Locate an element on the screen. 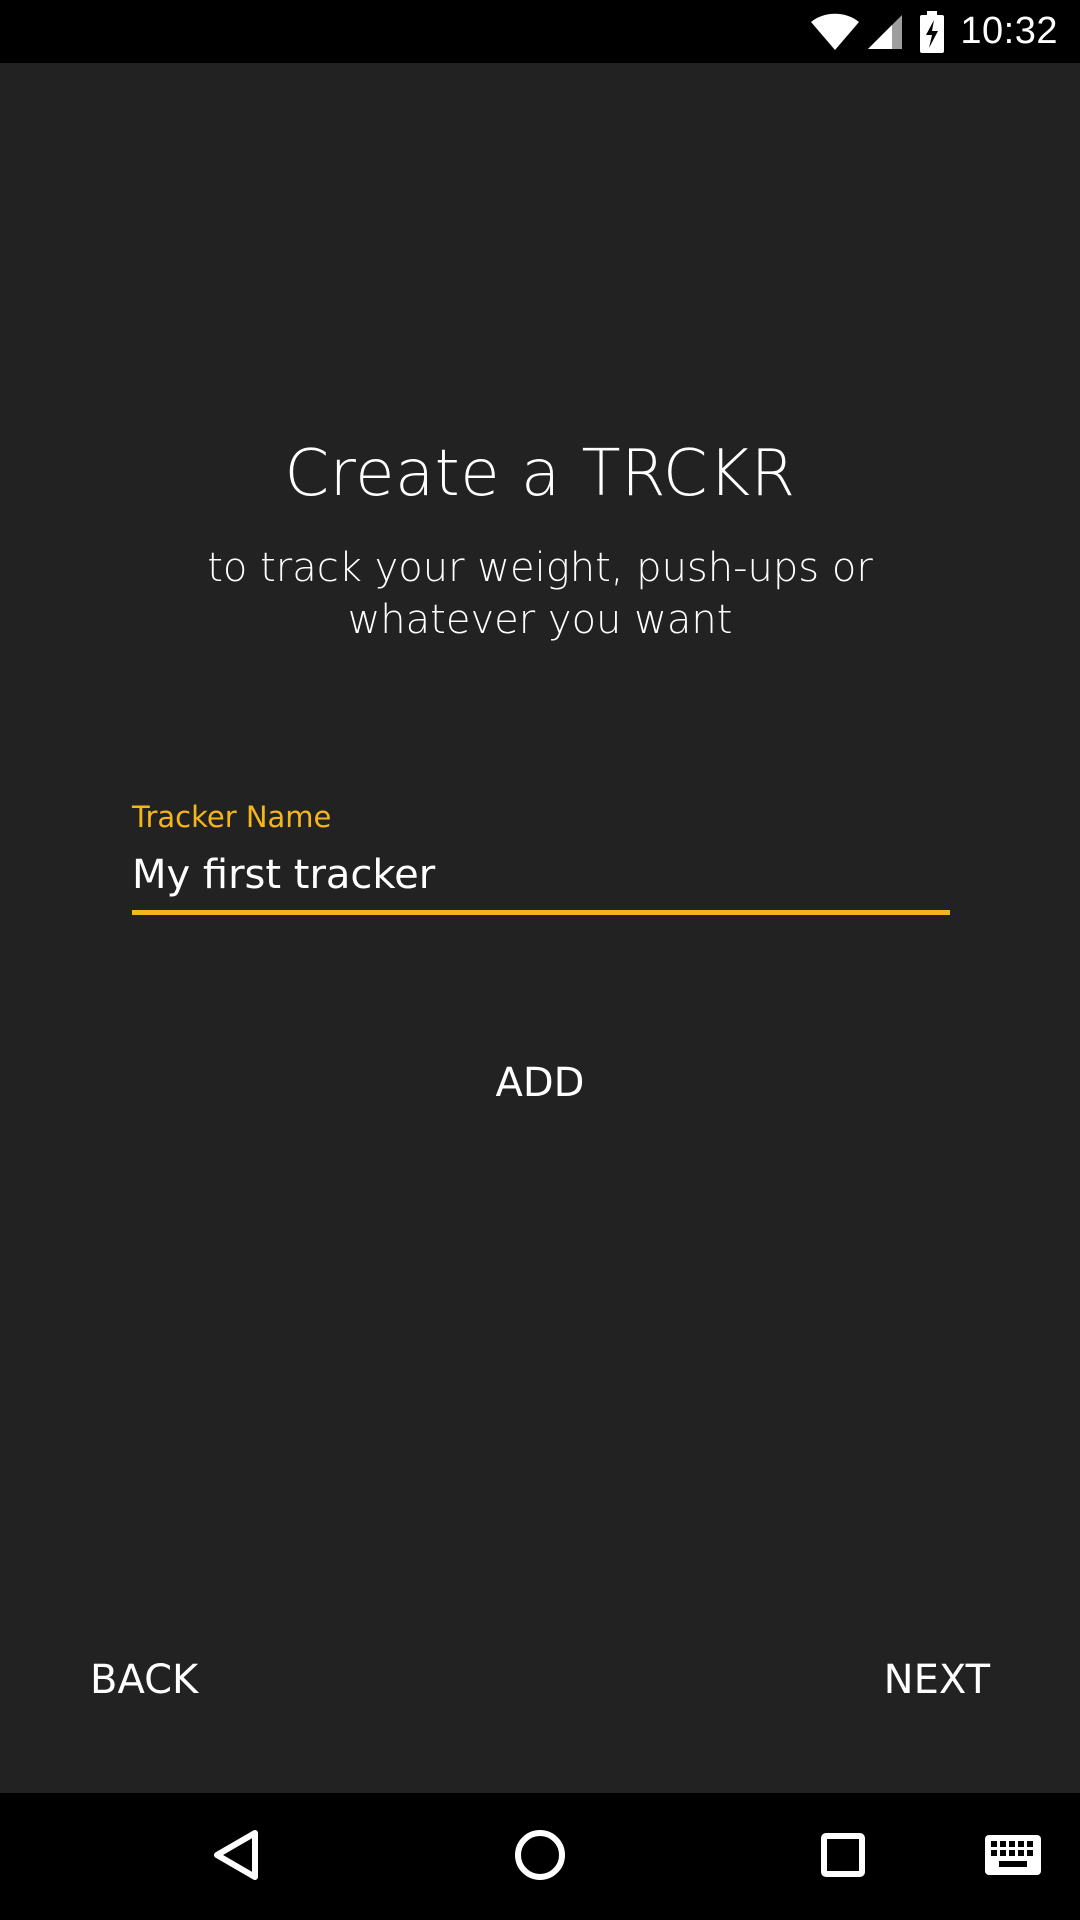 The height and width of the screenshot is (1920, 1080). wifi-icon is located at coordinates (835, 32).